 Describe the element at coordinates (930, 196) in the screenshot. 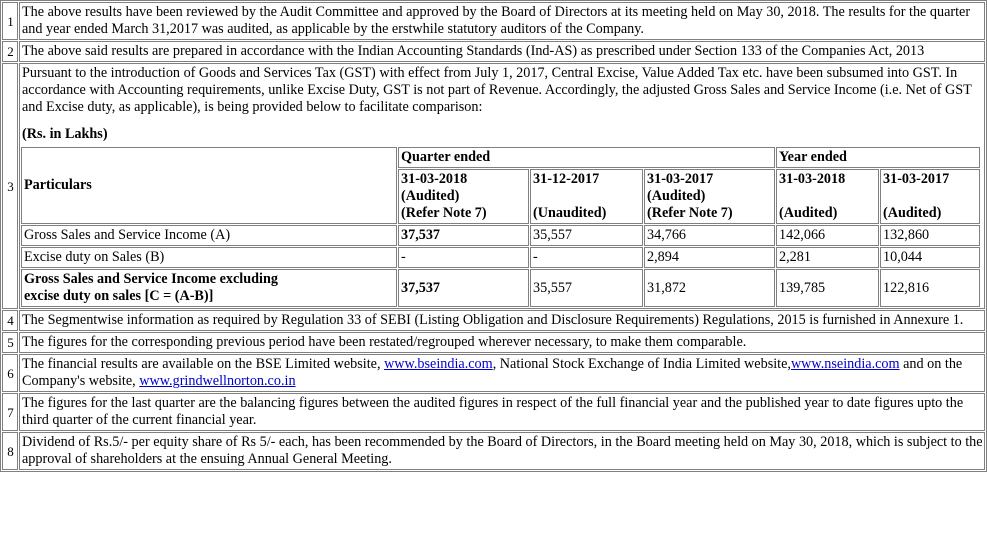

I see `column-header: 31-03-2017 (Audited)` at that location.